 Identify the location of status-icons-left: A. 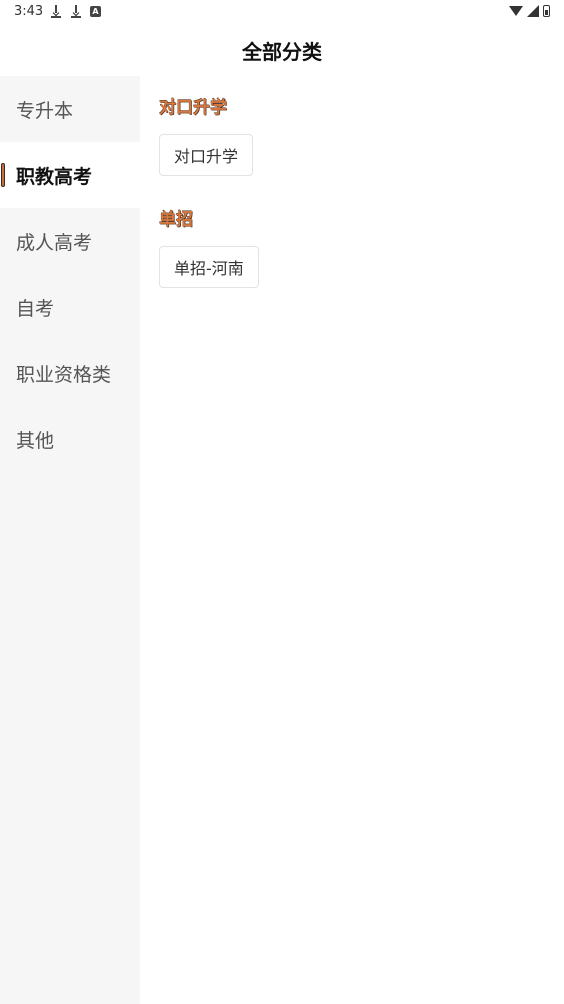
(75, 11).